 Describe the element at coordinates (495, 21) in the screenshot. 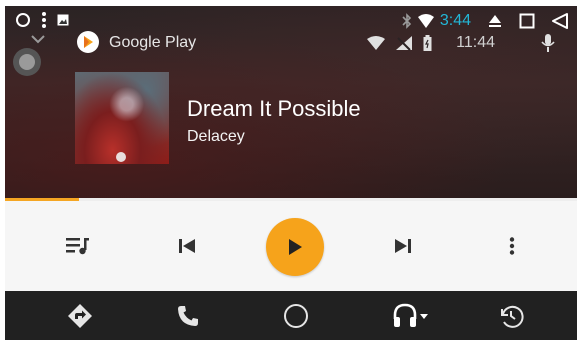

I see `eject-icon` at that location.